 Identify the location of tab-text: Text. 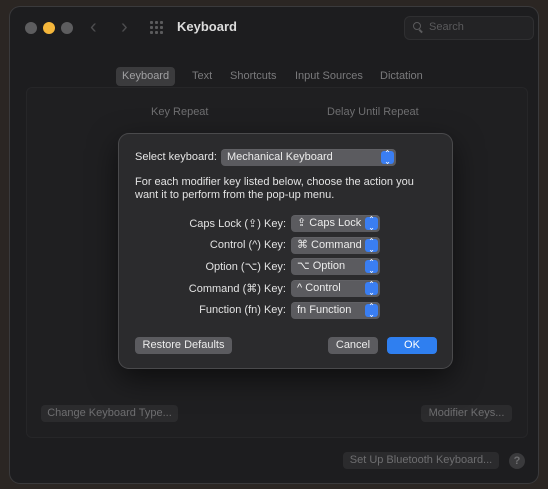
(202, 76).